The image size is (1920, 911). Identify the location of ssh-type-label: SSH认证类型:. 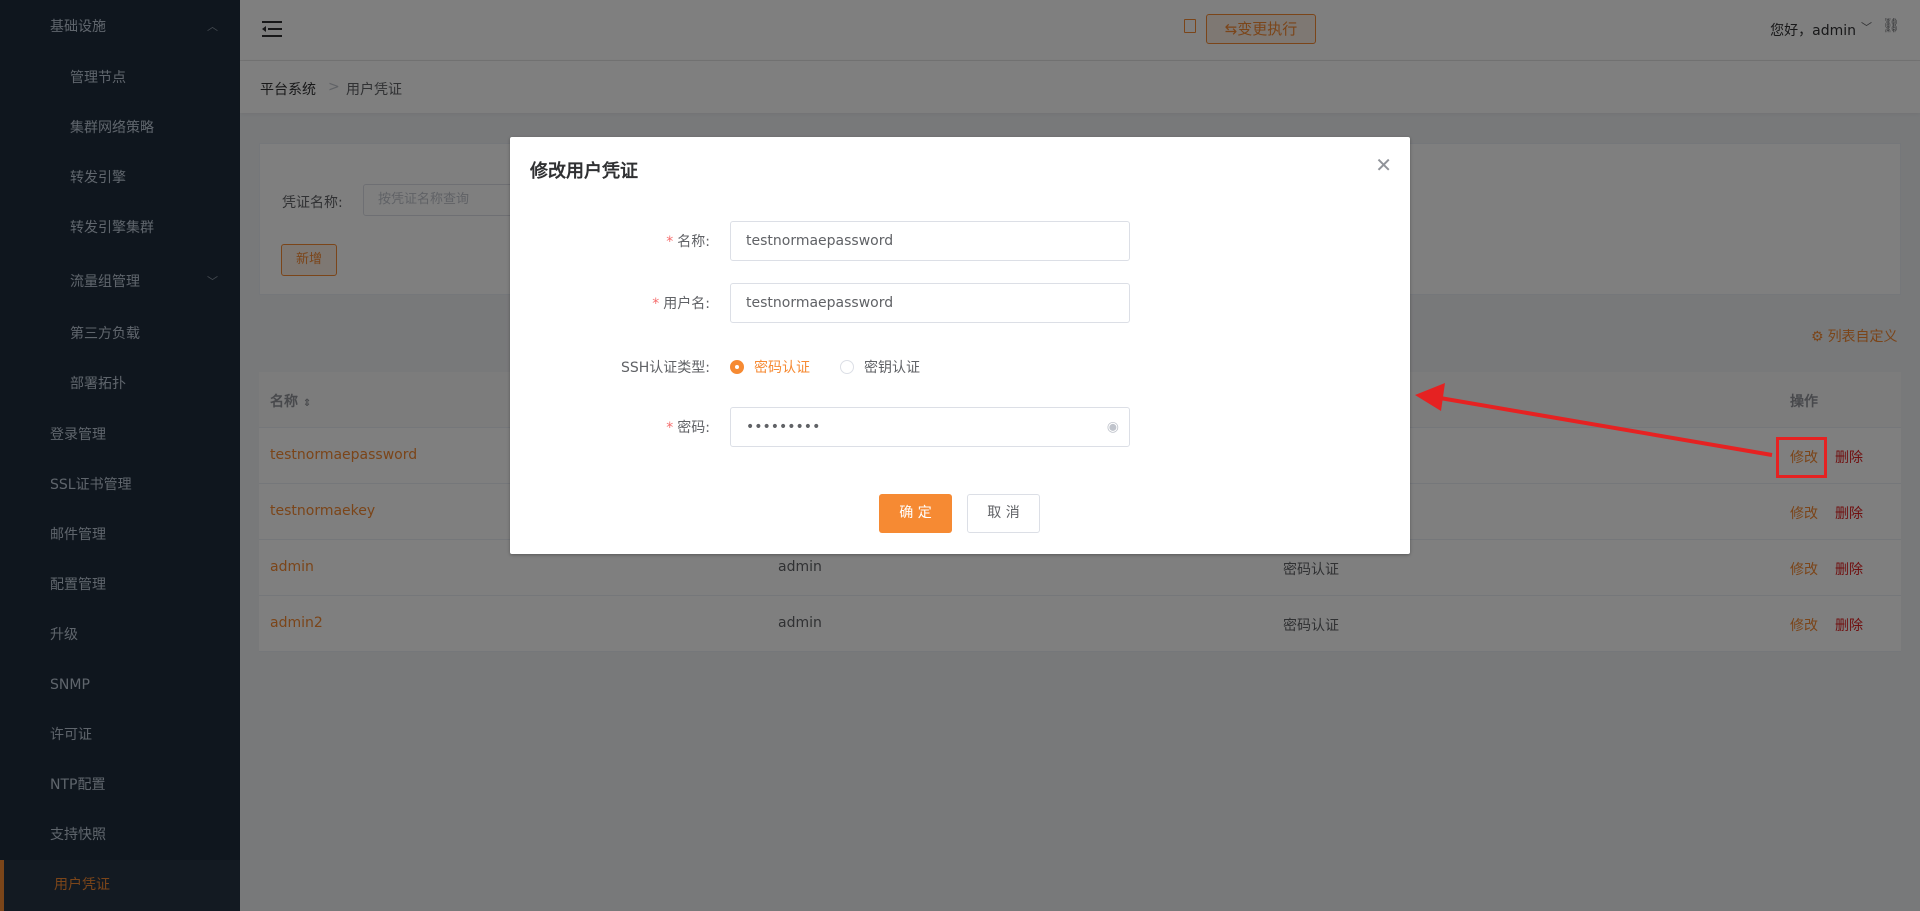
(665, 368).